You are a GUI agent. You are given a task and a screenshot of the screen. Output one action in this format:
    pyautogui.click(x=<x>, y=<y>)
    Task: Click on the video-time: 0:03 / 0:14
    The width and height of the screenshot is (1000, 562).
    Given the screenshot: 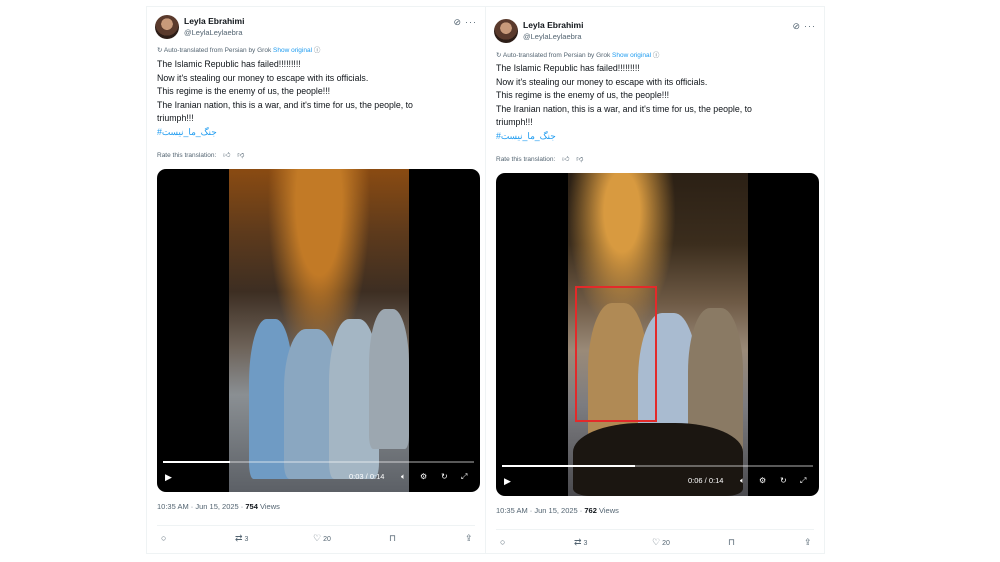 What is the action you would take?
    pyautogui.click(x=367, y=476)
    